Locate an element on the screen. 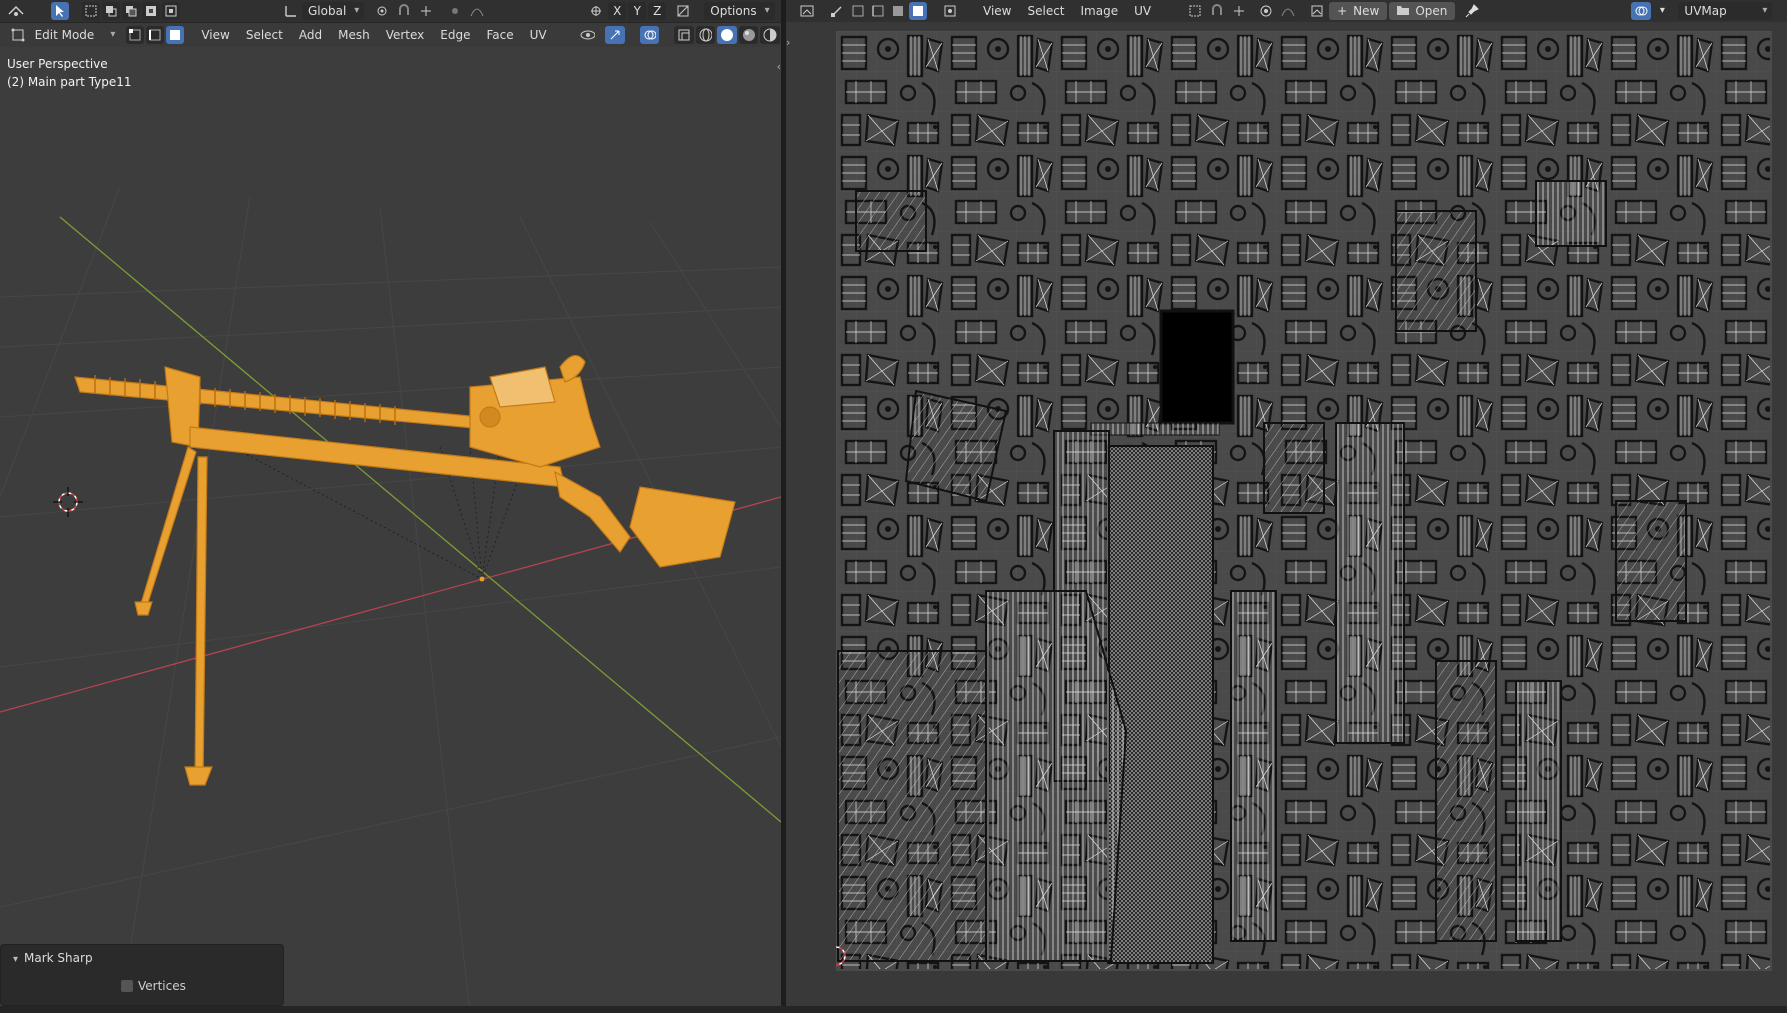 This screenshot has width=1787, height=1013. visibility-icon is located at coordinates (588, 35).